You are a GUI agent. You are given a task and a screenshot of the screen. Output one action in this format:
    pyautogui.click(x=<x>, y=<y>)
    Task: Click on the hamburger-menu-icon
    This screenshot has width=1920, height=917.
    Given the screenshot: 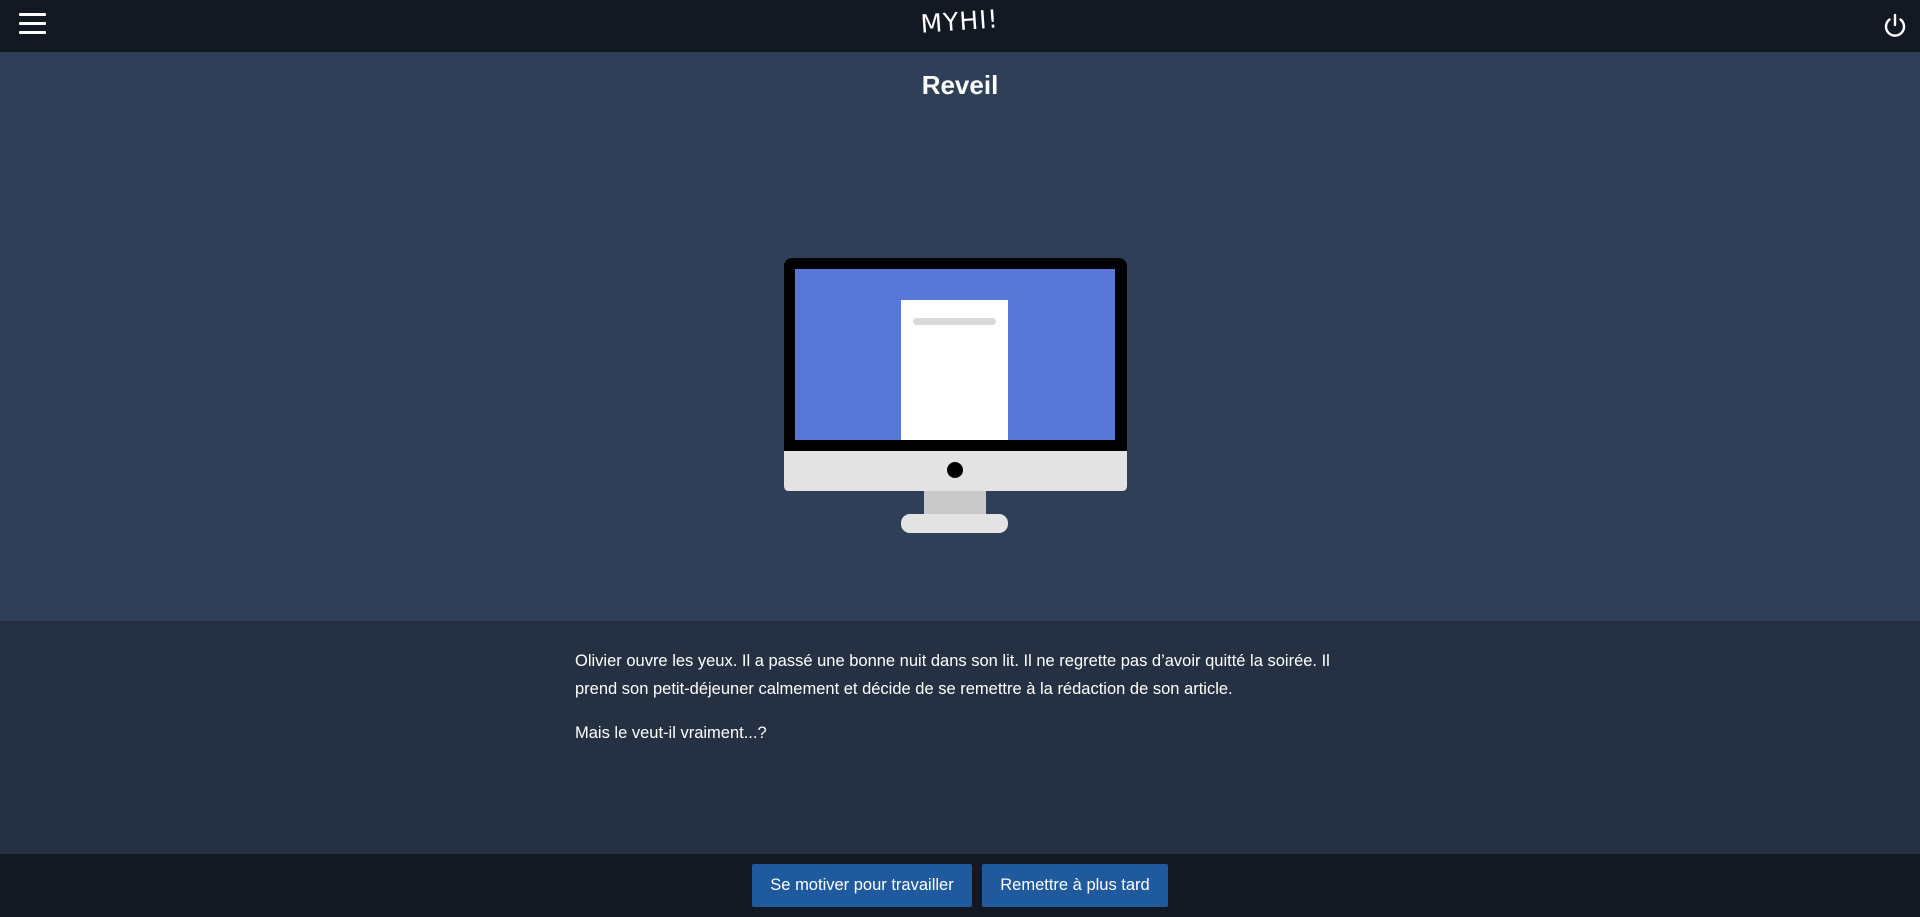 What is the action you would take?
    pyautogui.click(x=32, y=24)
    